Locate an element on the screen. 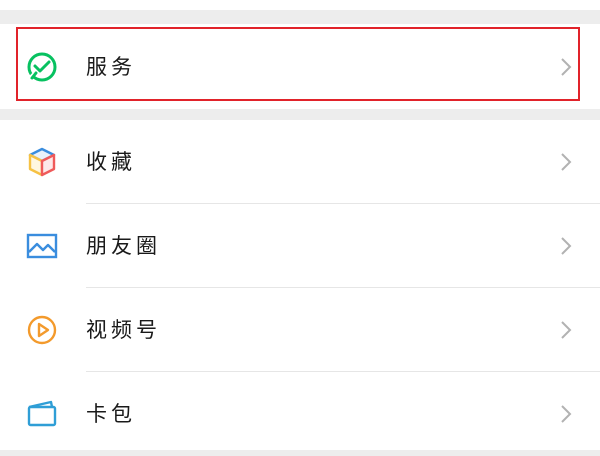  card-wallet-icon is located at coordinates (42, 413).